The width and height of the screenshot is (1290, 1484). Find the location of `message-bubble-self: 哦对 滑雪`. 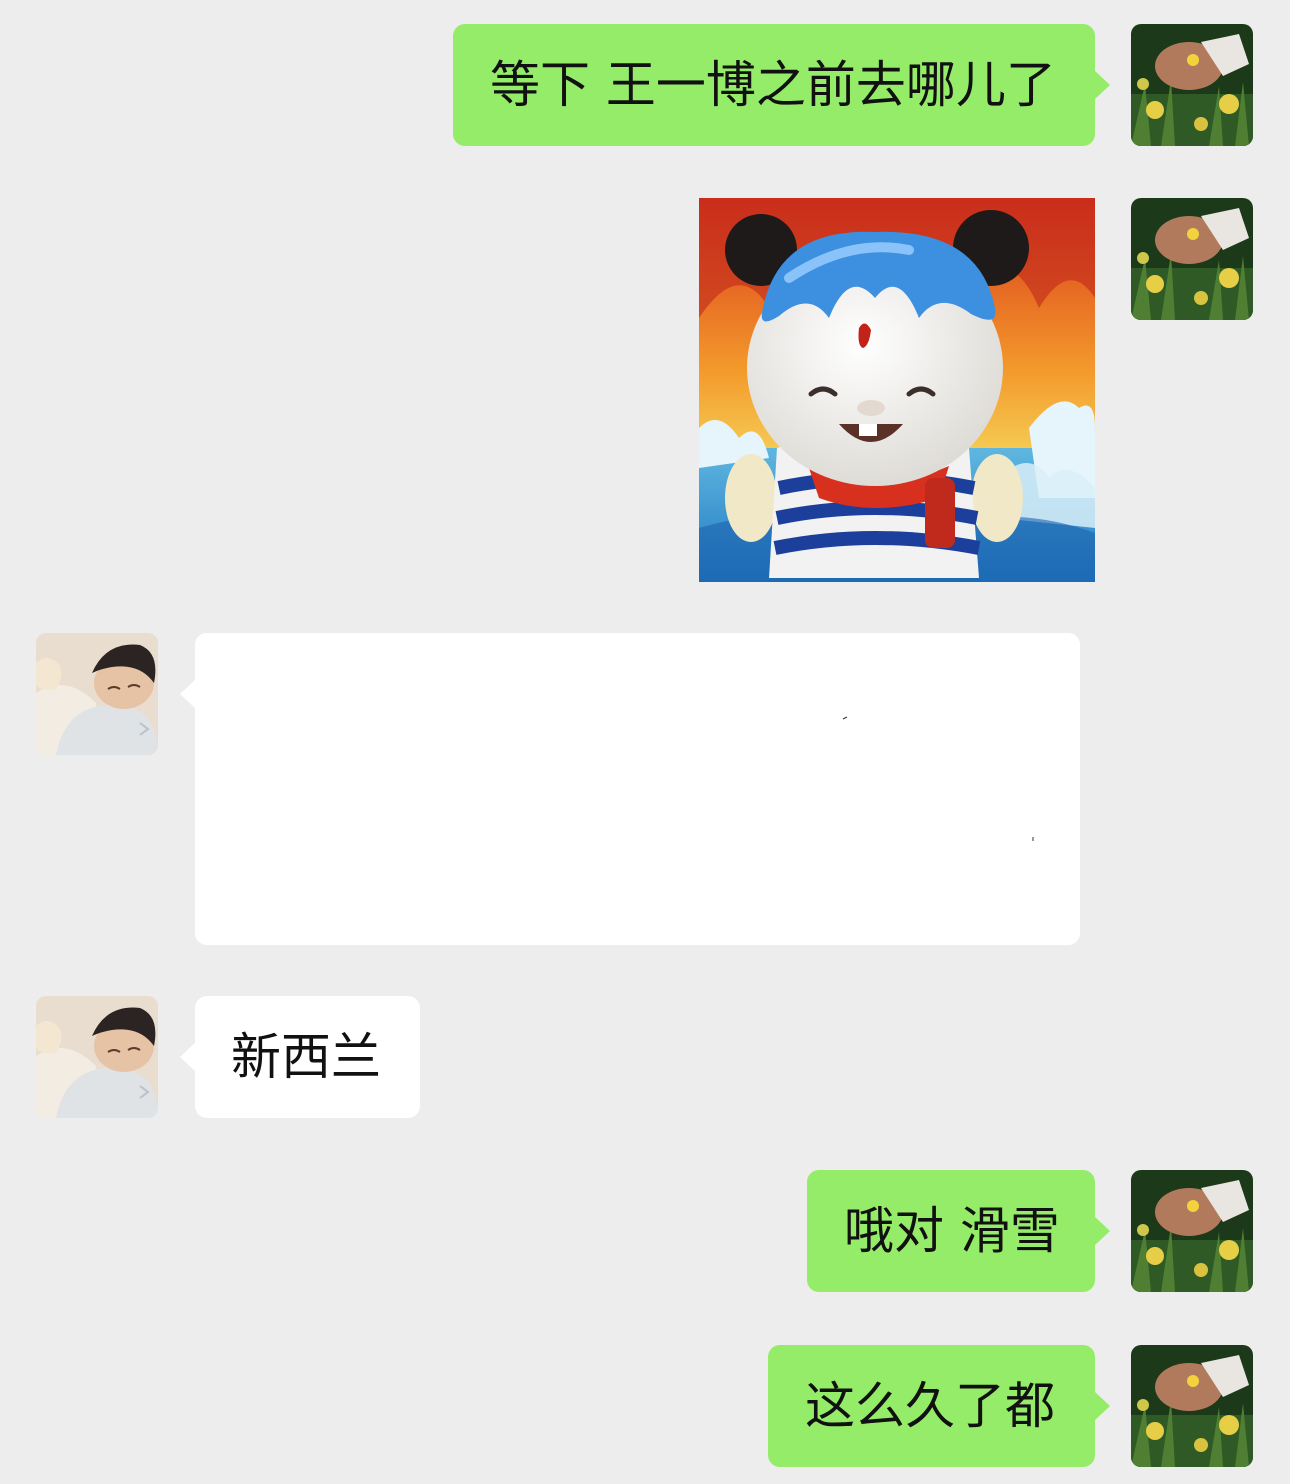

message-bubble-self: 哦对 滑雪 is located at coordinates (958, 1231).